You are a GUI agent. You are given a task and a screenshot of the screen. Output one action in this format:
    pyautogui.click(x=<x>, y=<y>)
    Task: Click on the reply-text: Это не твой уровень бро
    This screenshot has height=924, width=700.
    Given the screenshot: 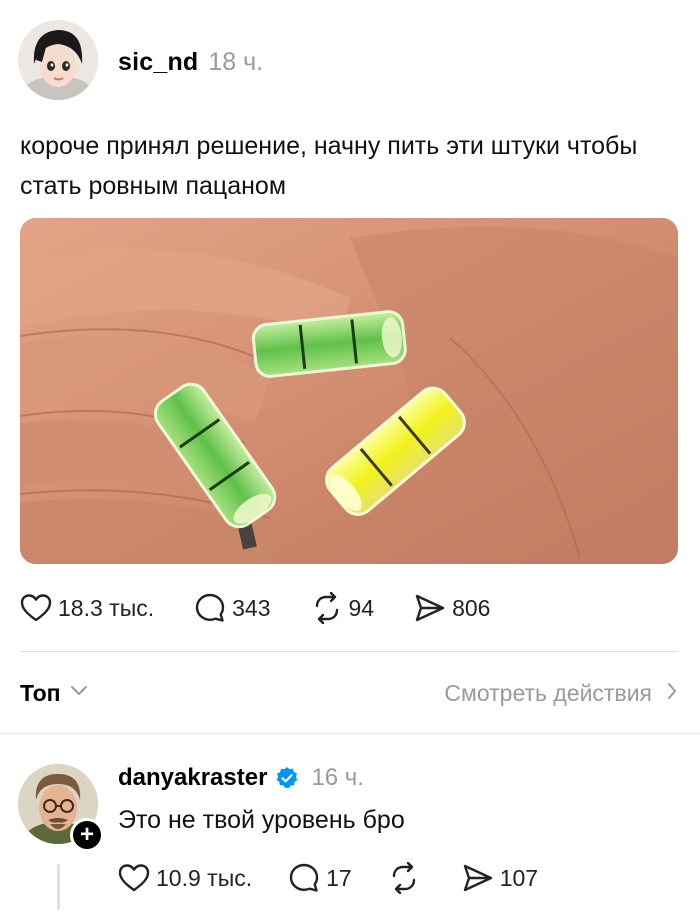 What is the action you would take?
    pyautogui.click(x=261, y=820)
    